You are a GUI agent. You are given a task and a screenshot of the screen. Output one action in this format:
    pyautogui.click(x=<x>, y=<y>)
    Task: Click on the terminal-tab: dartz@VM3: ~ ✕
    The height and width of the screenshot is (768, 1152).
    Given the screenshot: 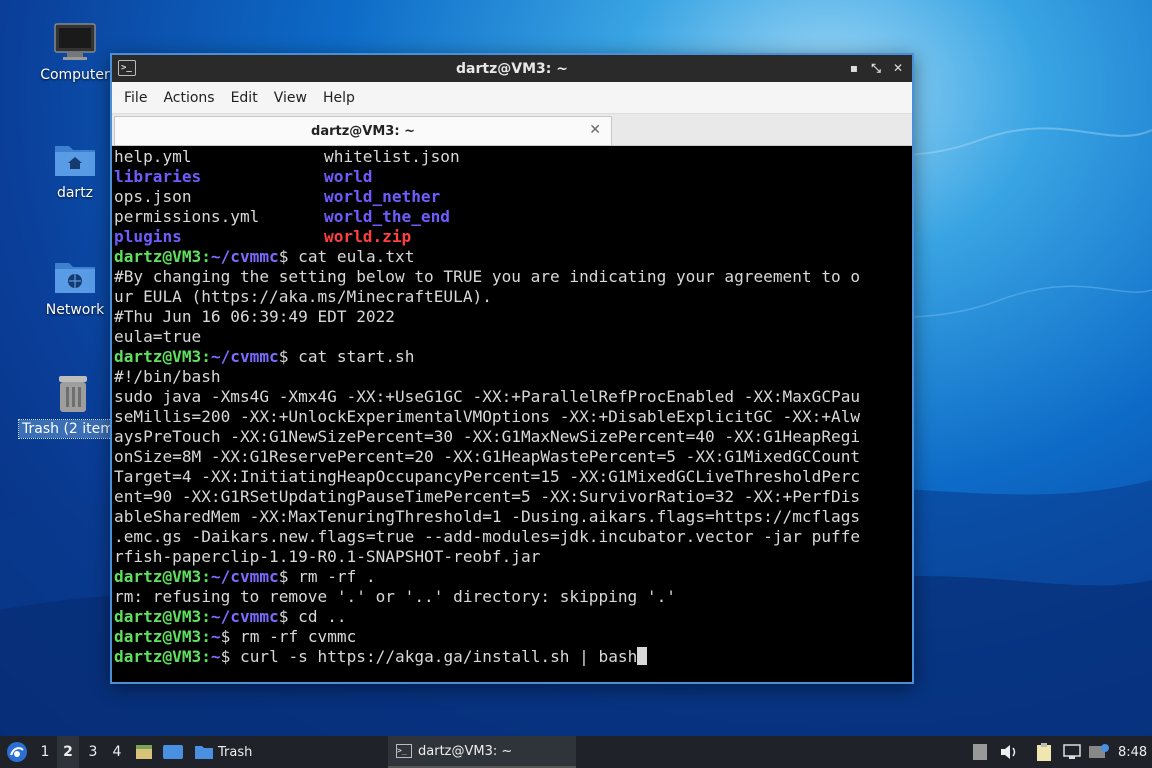 What is the action you would take?
    pyautogui.click(x=363, y=130)
    